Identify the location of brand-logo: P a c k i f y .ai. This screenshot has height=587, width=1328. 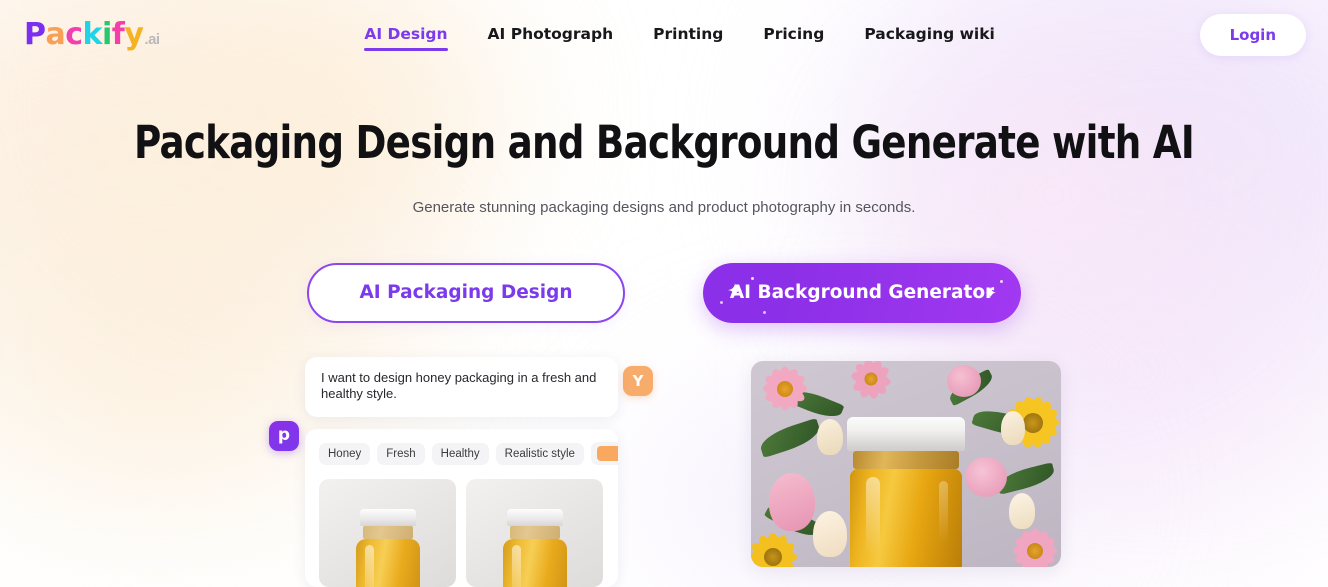
(92, 35).